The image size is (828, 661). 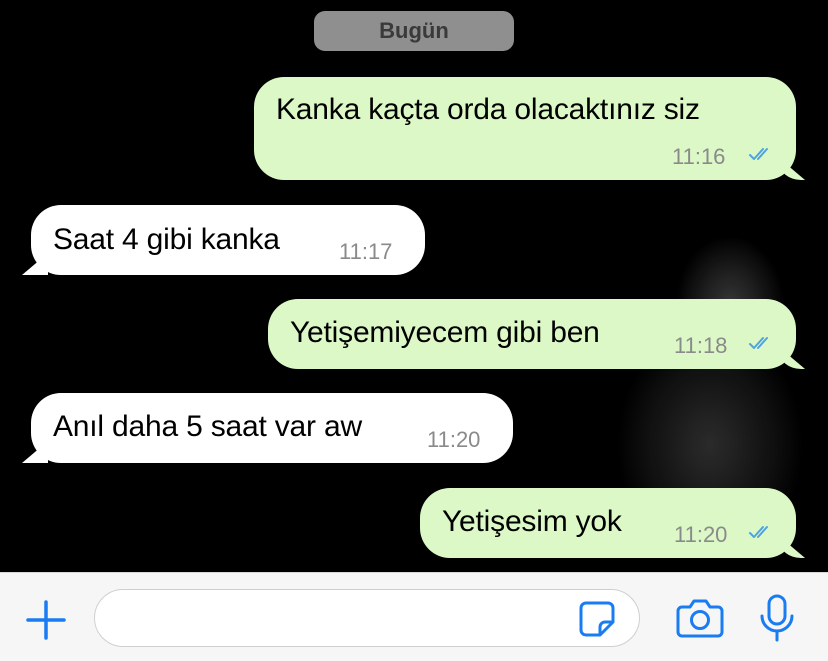 I want to click on message-bubble-incoming: Saat 4 gibi kanka 11:17, so click(x=228, y=240).